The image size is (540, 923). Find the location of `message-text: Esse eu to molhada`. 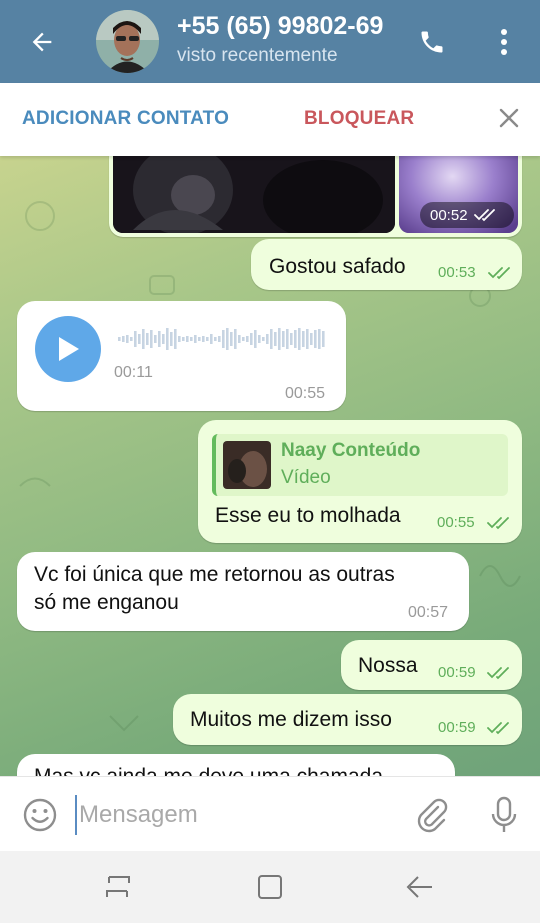

message-text: Esse eu to molhada is located at coordinates (308, 515).